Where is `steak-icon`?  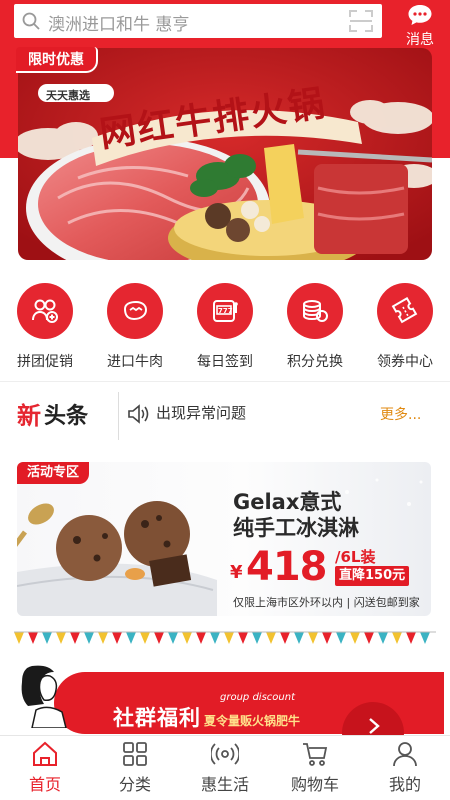 steak-icon is located at coordinates (135, 310).